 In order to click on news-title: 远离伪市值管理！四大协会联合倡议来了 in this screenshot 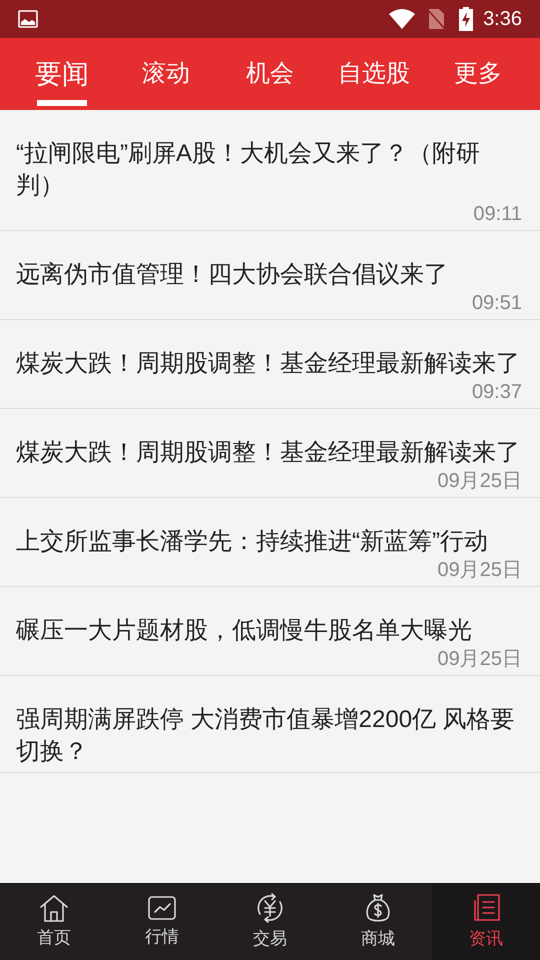, I will do `click(232, 275)`.